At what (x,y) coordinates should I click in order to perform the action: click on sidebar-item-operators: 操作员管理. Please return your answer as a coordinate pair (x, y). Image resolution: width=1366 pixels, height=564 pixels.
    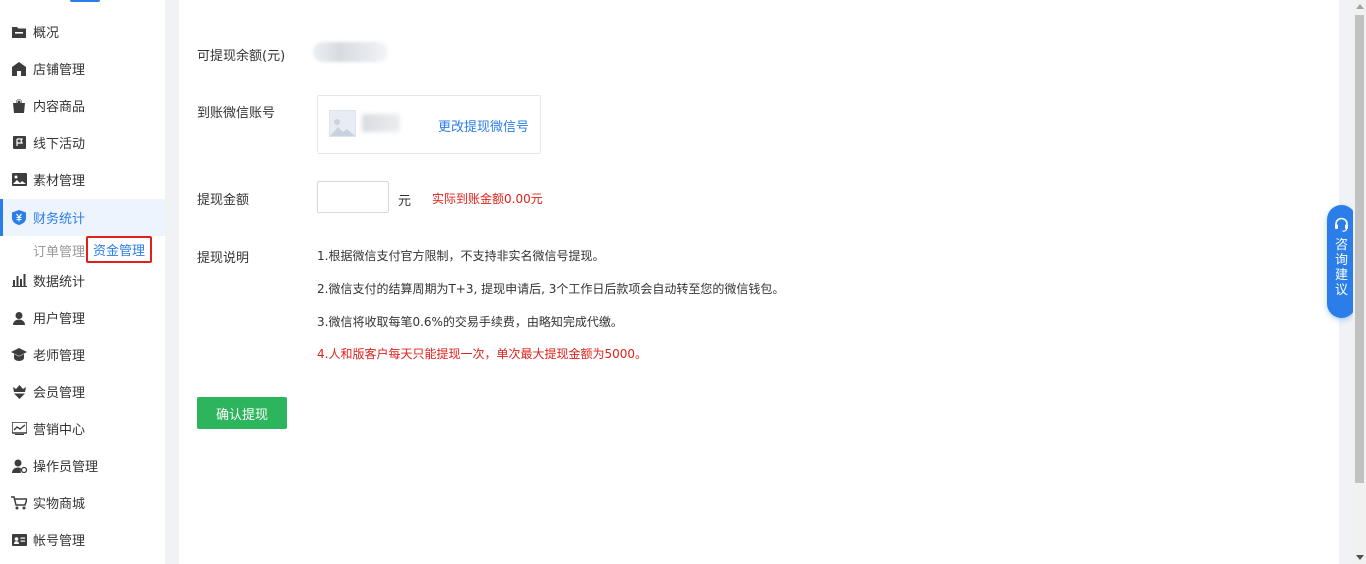
    Looking at the image, I should click on (82, 465).